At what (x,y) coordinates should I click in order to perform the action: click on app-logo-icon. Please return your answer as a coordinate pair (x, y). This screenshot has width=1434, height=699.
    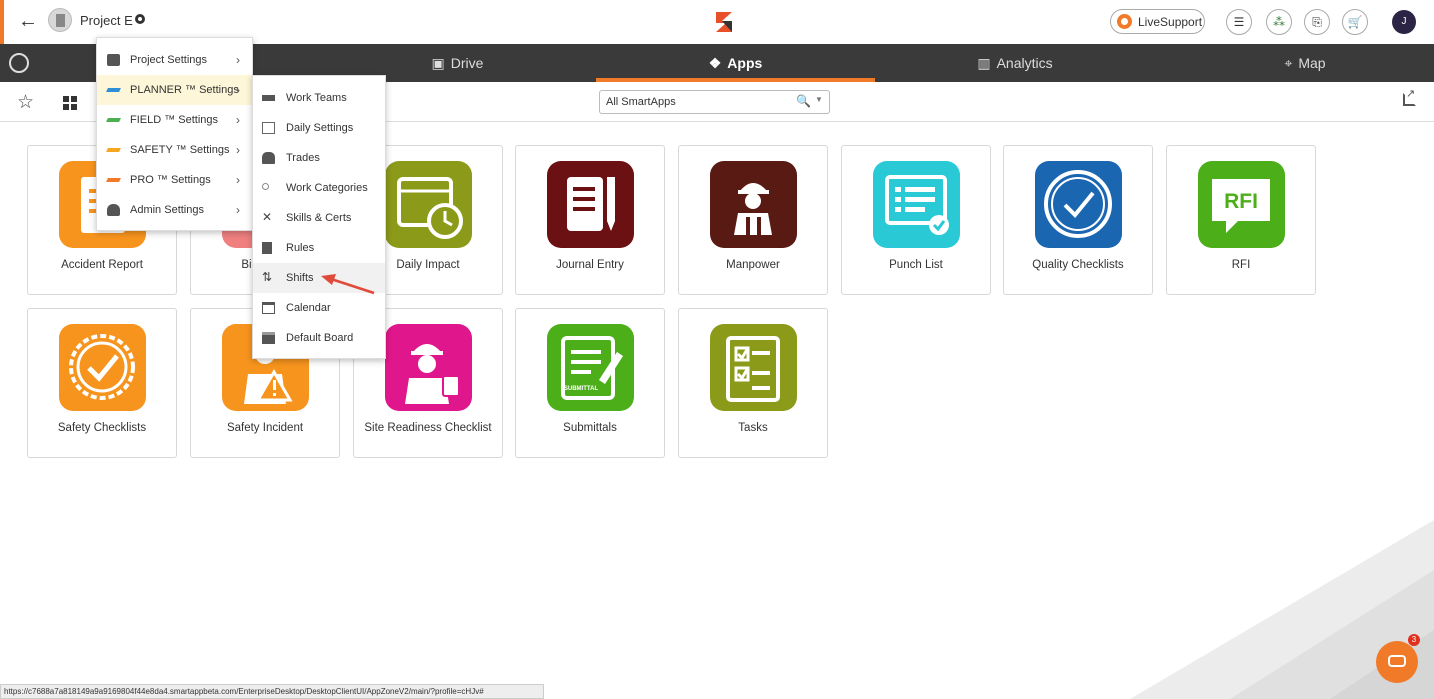
    Looking at the image, I should click on (724, 22).